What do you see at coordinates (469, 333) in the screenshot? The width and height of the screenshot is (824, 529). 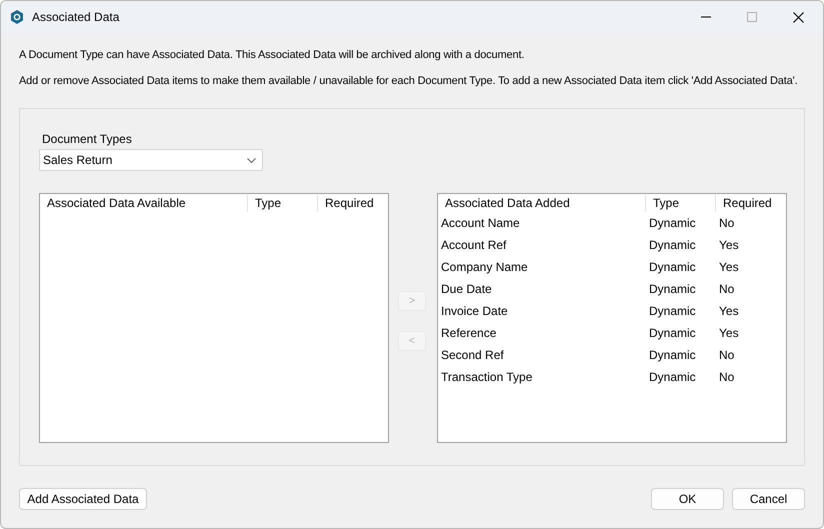 I see `table-cell-text: Reference` at bounding box center [469, 333].